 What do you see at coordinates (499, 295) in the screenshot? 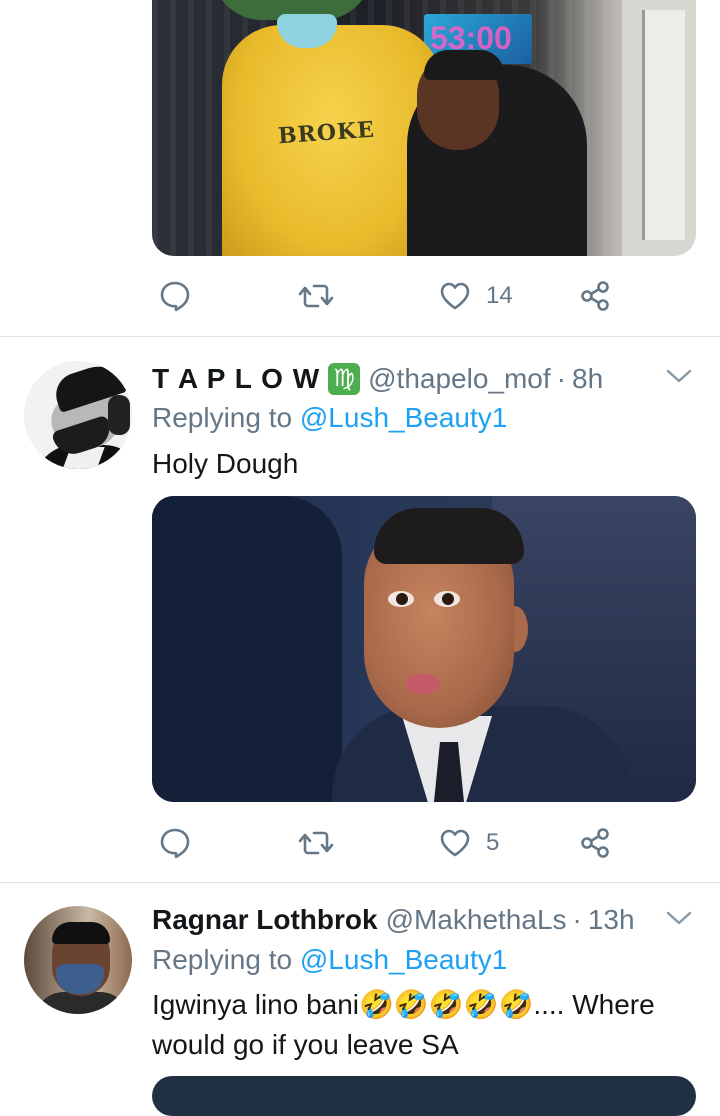
I see `like-count: 14` at bounding box center [499, 295].